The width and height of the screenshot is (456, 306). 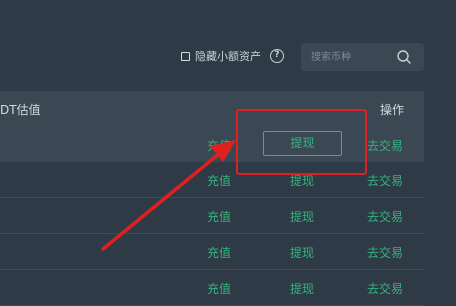 What do you see at coordinates (351, 57) in the screenshot?
I see `search-input` at bounding box center [351, 57].